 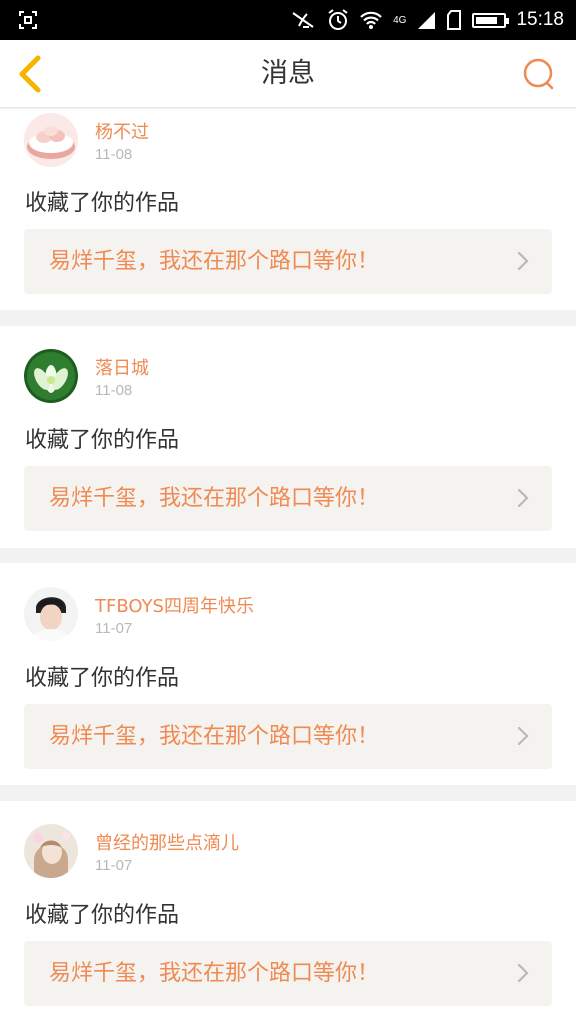 What do you see at coordinates (454, 20) in the screenshot?
I see `sim-icon` at bounding box center [454, 20].